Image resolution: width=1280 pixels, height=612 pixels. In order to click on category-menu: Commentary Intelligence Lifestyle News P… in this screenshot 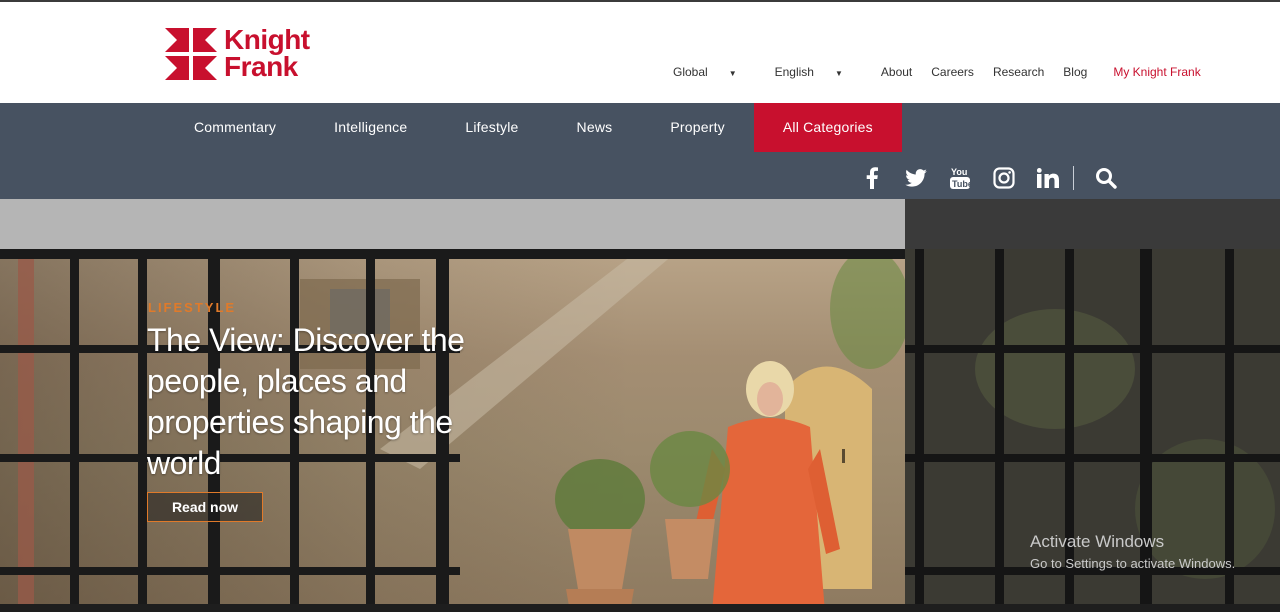, I will do `click(533, 127)`.